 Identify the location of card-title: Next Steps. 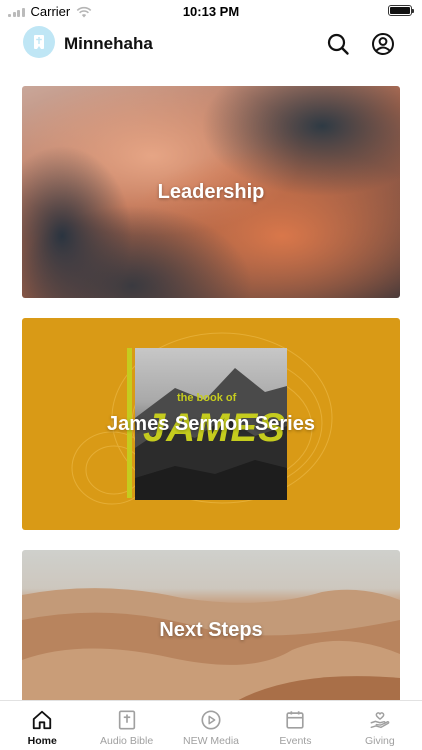
(211, 629).